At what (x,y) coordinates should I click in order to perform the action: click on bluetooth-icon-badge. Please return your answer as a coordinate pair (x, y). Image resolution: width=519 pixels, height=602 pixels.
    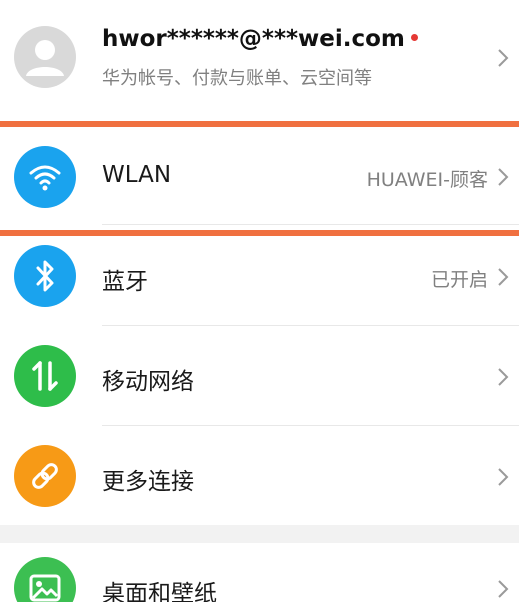
    Looking at the image, I should click on (45, 276).